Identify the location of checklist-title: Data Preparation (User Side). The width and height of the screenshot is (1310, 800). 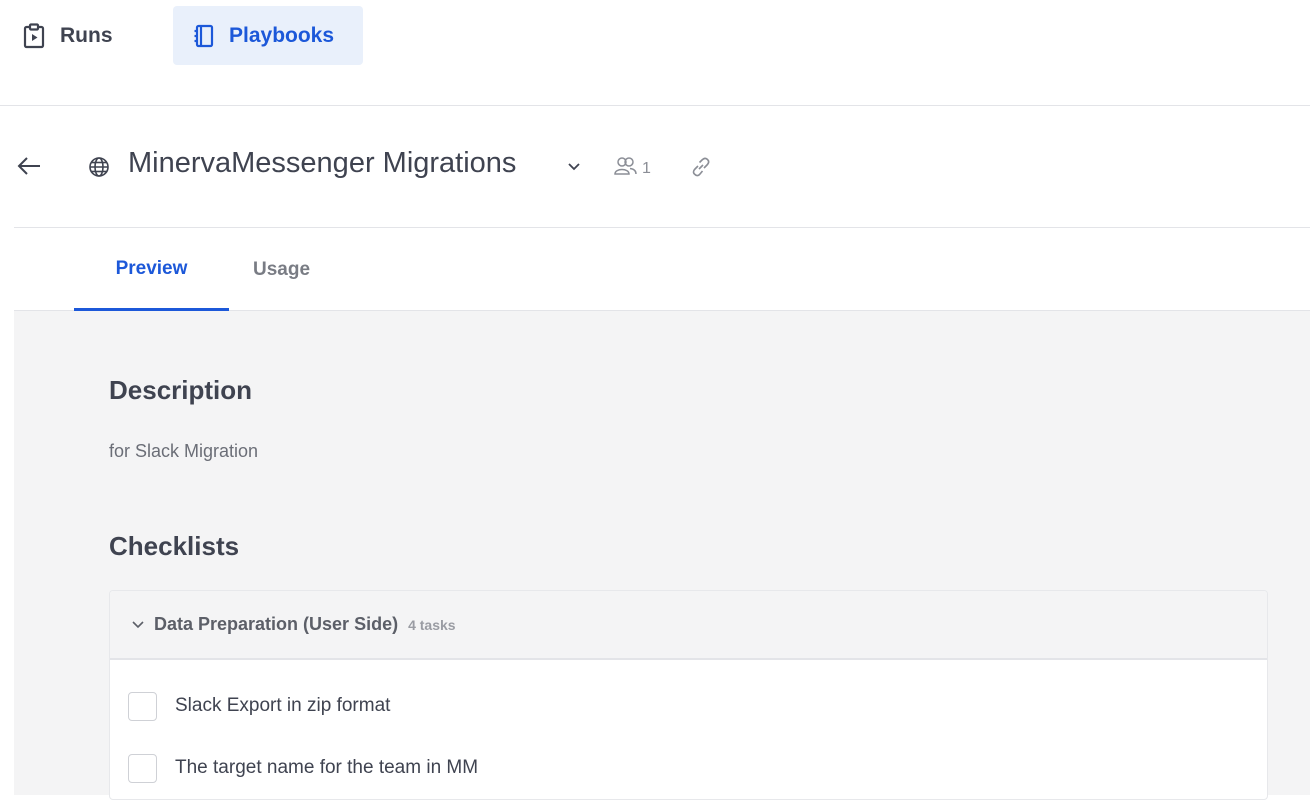
(276, 624).